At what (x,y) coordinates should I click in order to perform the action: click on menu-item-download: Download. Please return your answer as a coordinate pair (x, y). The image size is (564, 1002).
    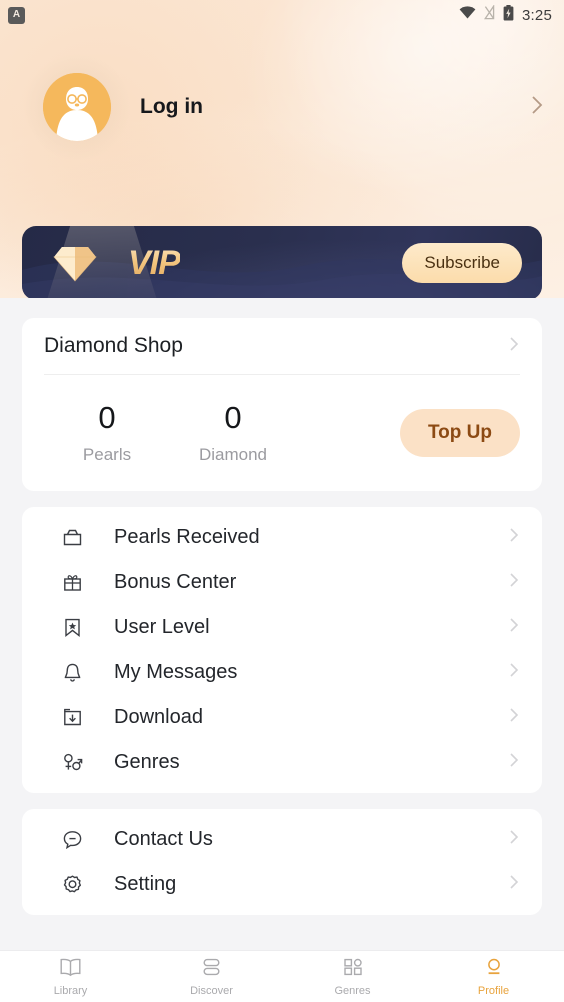
    Looking at the image, I should click on (282, 717).